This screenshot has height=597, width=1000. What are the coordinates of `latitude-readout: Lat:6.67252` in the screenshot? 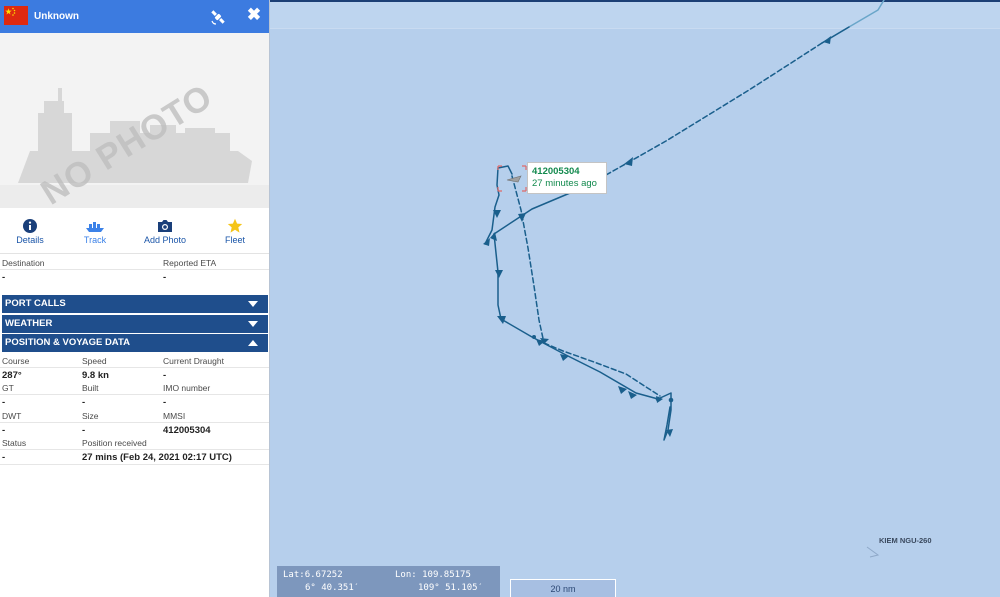 It's located at (313, 575).